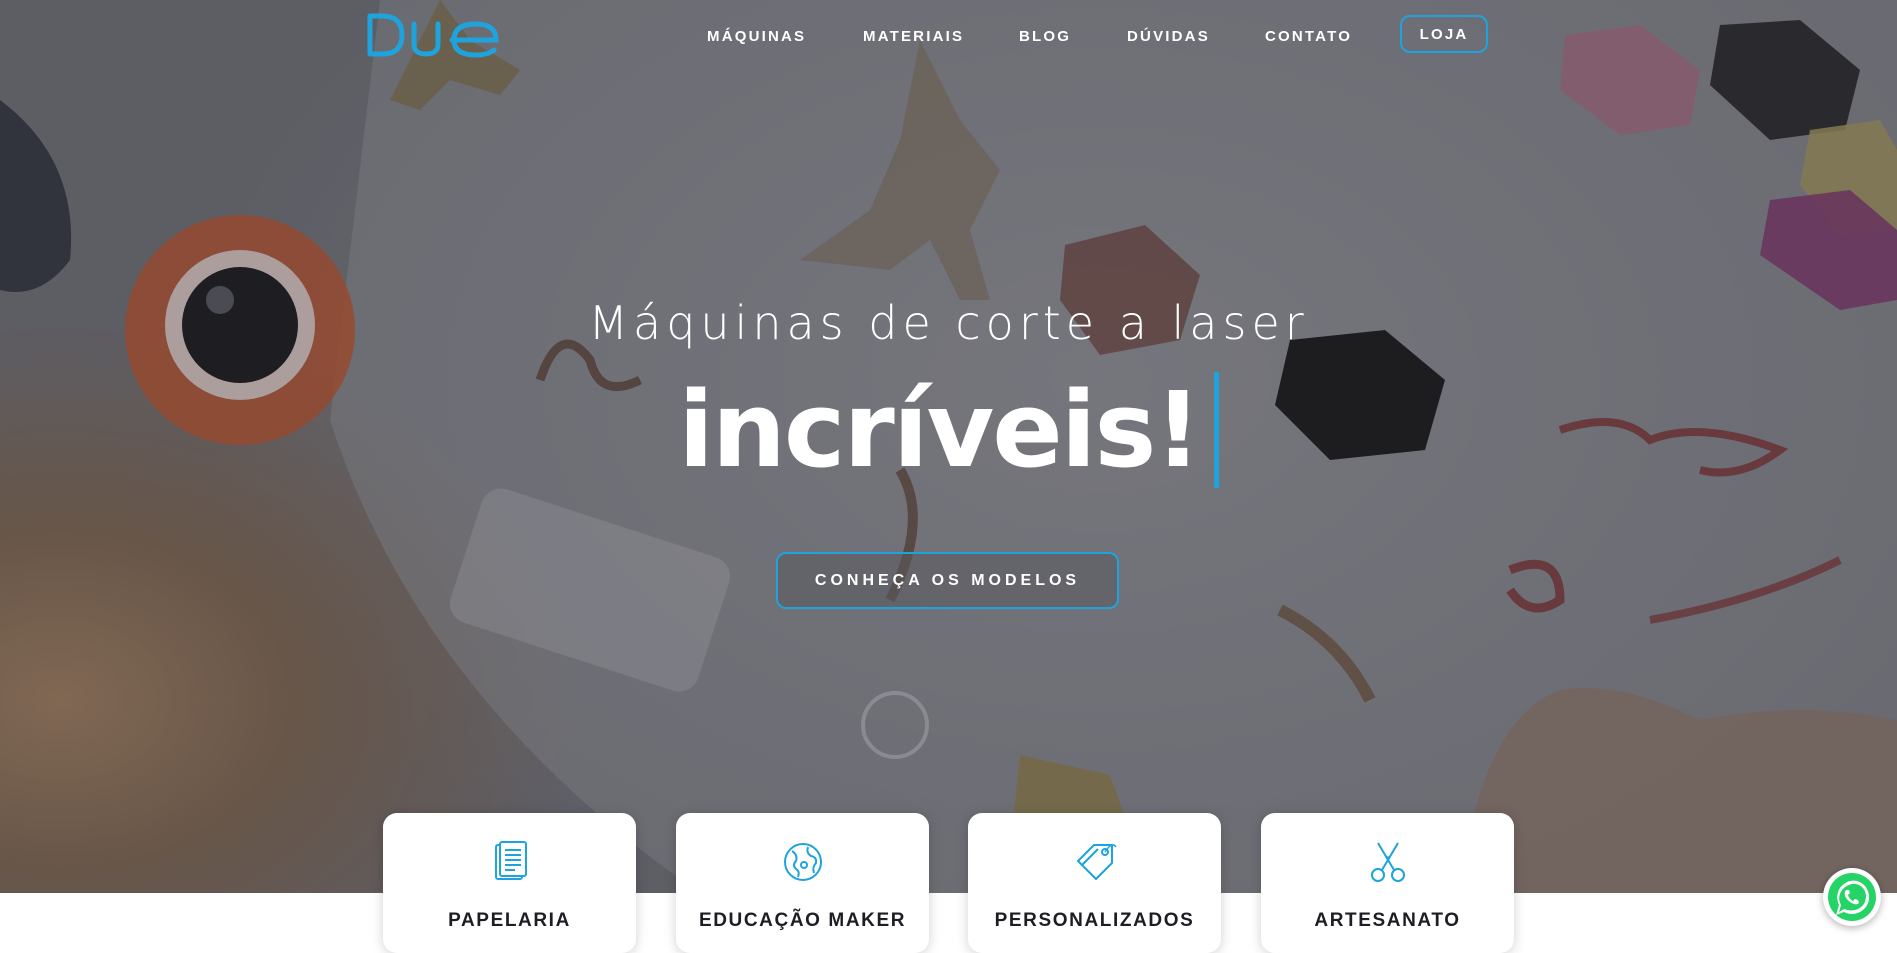  Describe the element at coordinates (1388, 862) in the screenshot. I see `scissors-icon` at that location.